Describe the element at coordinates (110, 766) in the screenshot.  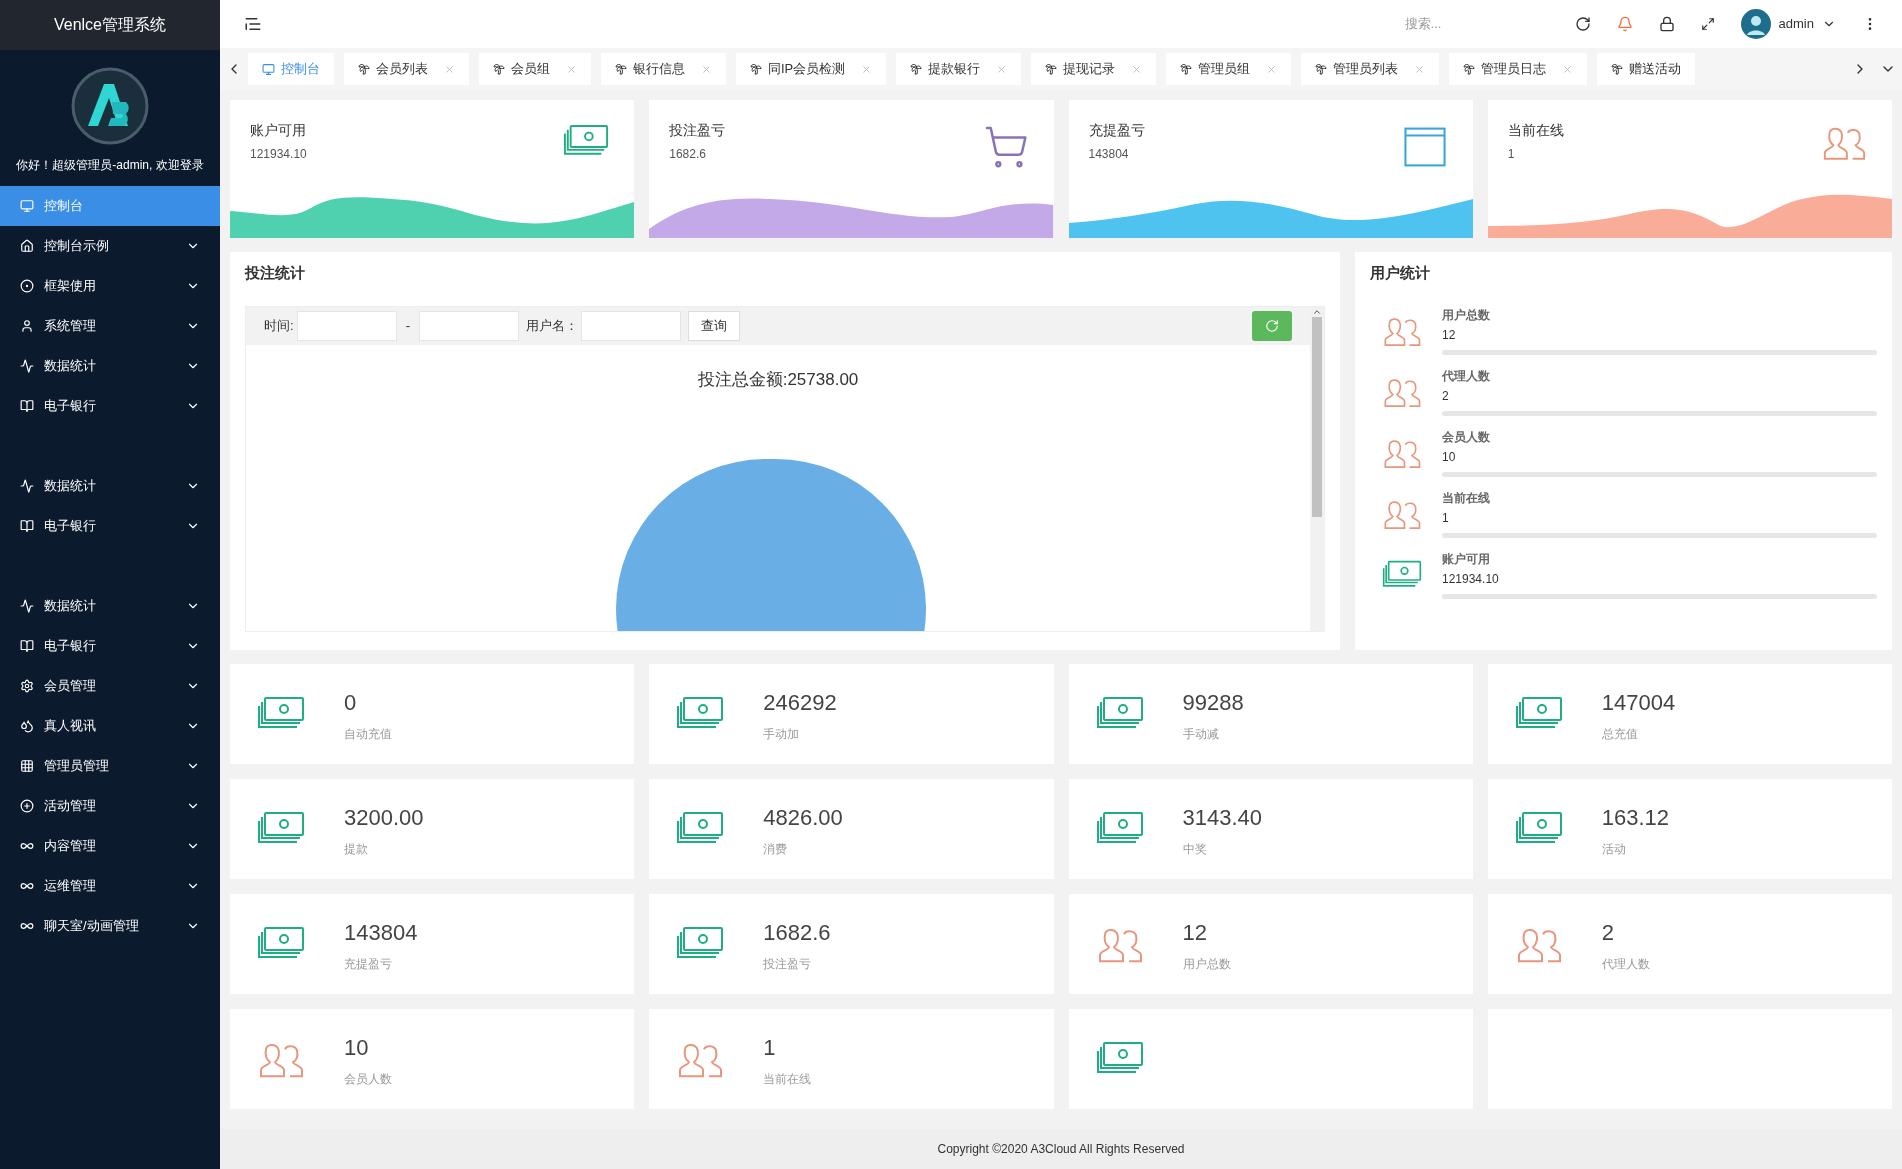
I see `sidebar-item: 管理员管理` at that location.